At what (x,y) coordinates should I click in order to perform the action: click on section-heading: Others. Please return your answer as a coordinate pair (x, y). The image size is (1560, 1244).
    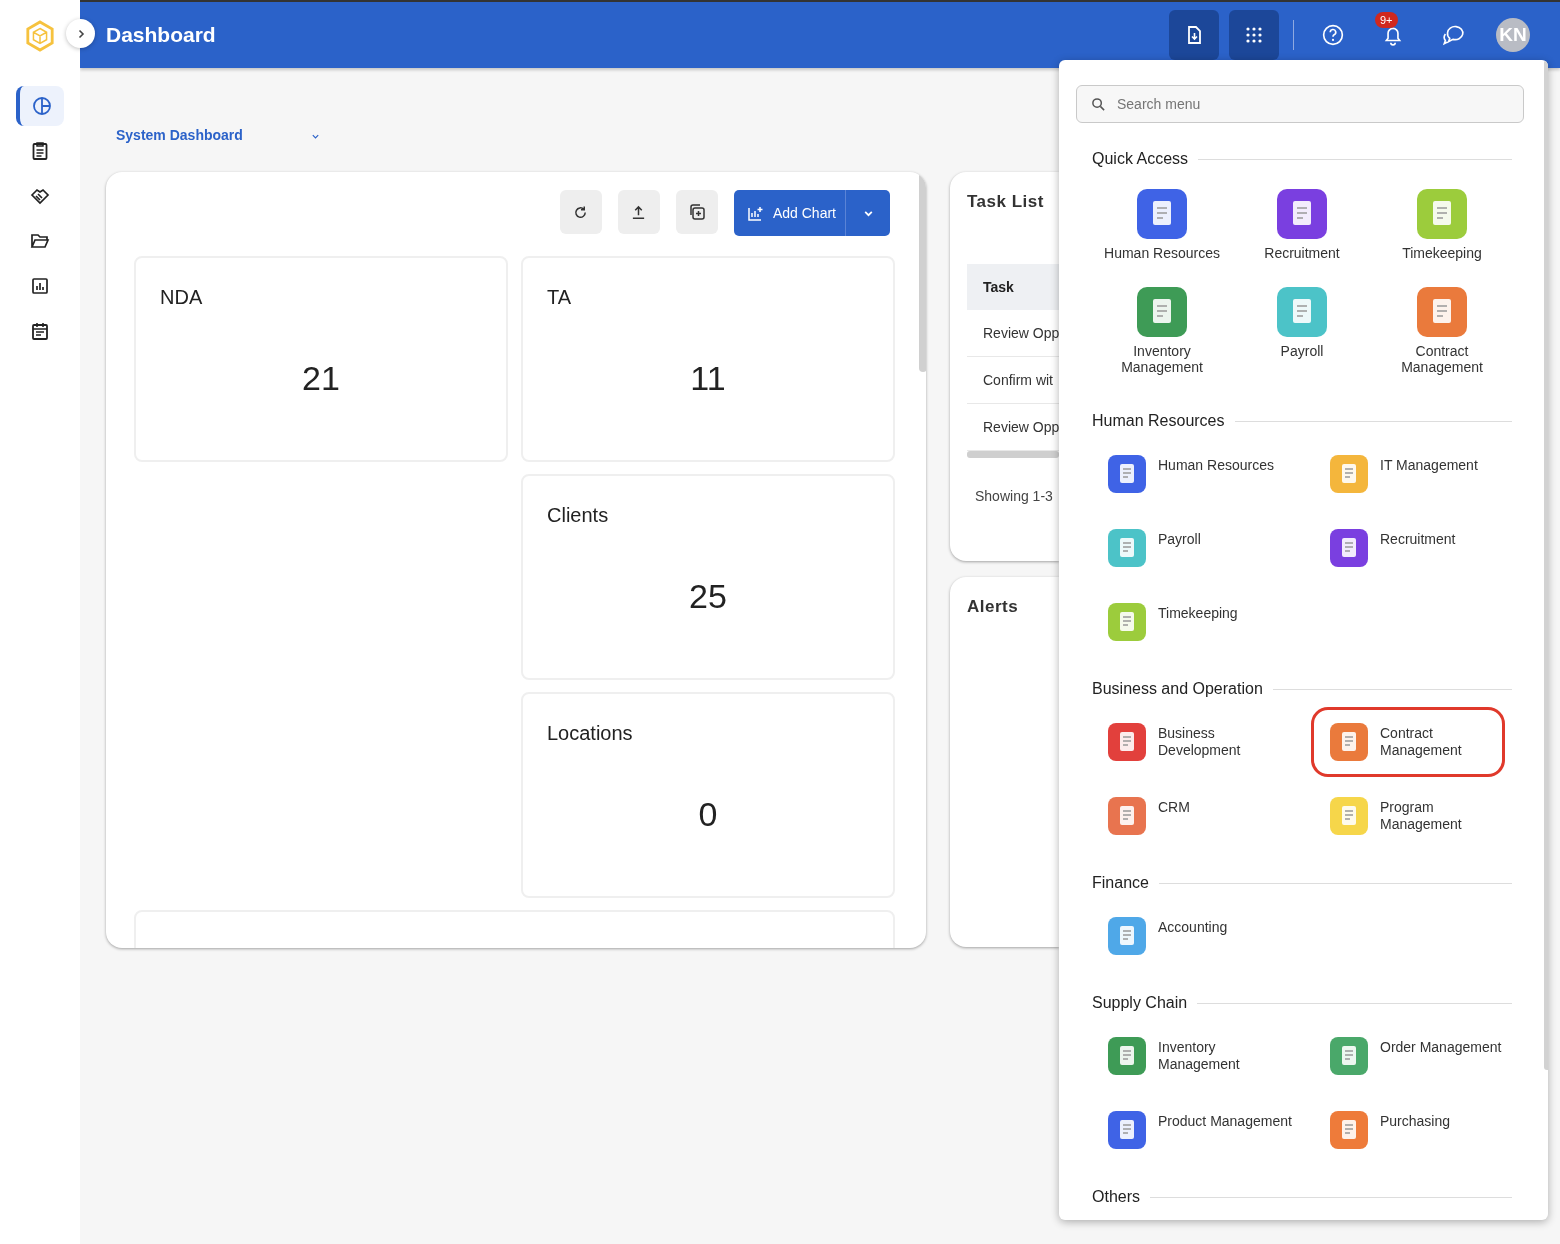
    Looking at the image, I should click on (1116, 1197).